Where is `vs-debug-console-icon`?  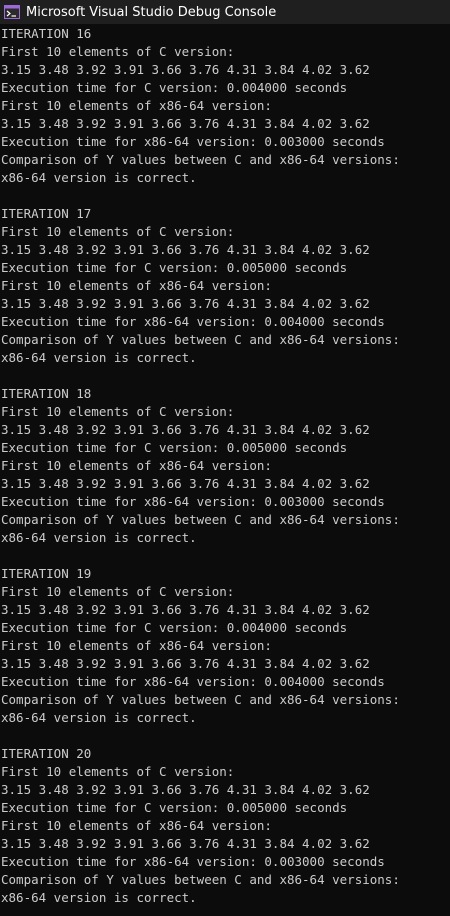 vs-debug-console-icon is located at coordinates (12, 12).